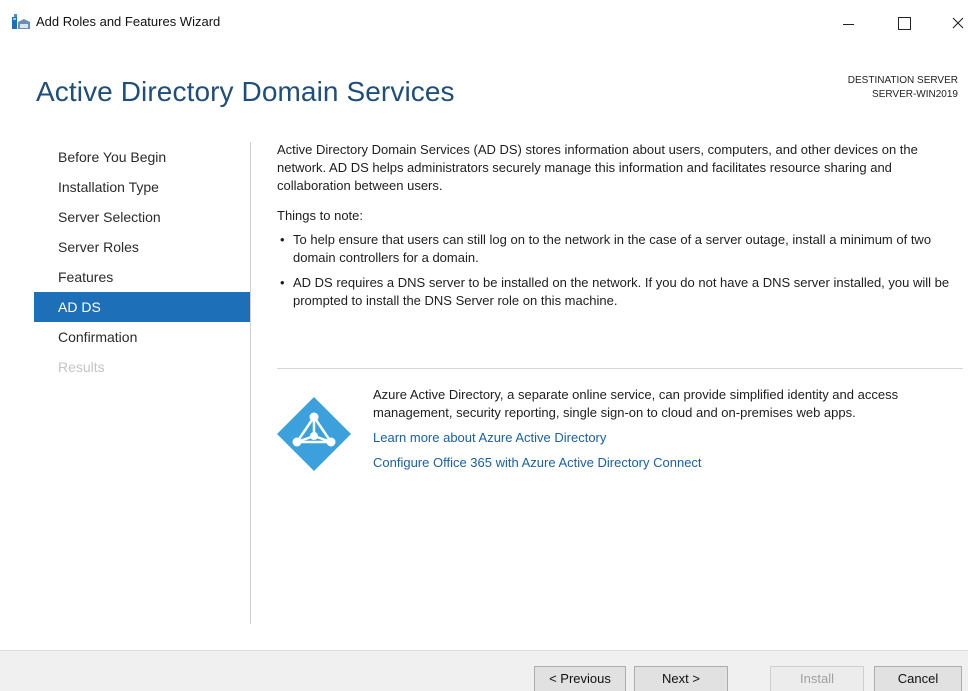 The width and height of the screenshot is (968, 691). I want to click on nav-item-installation-type: Installation Type, so click(142, 187).